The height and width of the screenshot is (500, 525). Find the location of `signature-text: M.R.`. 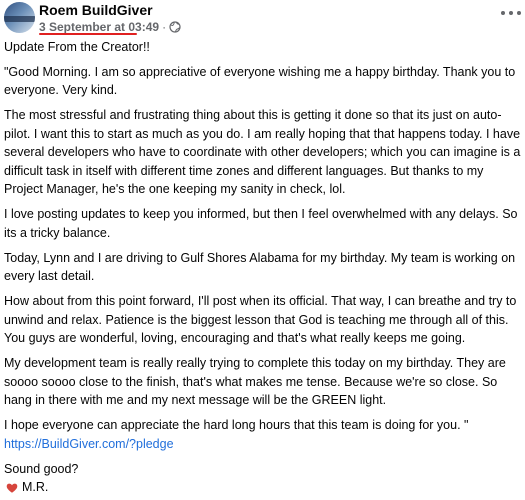

signature-text: M.R. is located at coordinates (35, 487).